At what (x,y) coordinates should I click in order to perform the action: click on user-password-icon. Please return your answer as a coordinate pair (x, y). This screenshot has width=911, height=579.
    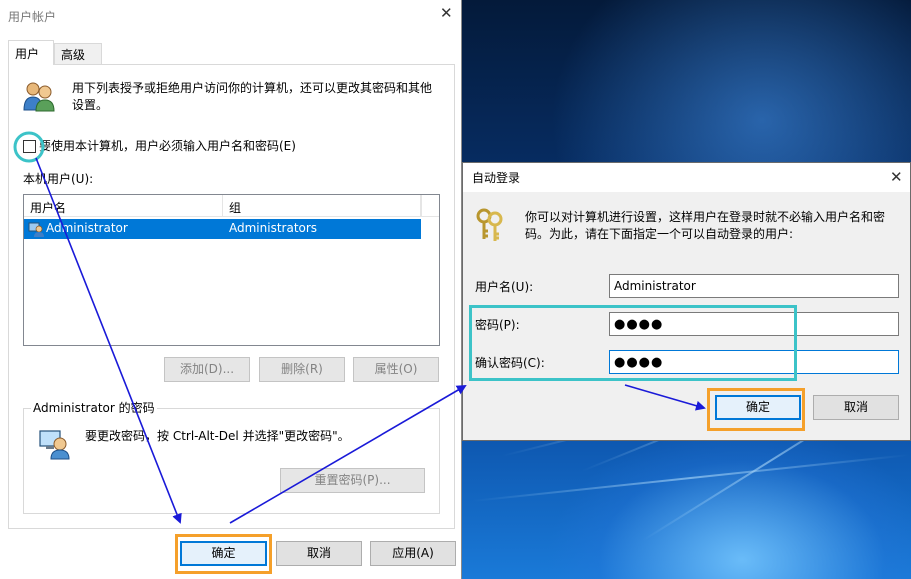
    Looking at the image, I should click on (54, 445).